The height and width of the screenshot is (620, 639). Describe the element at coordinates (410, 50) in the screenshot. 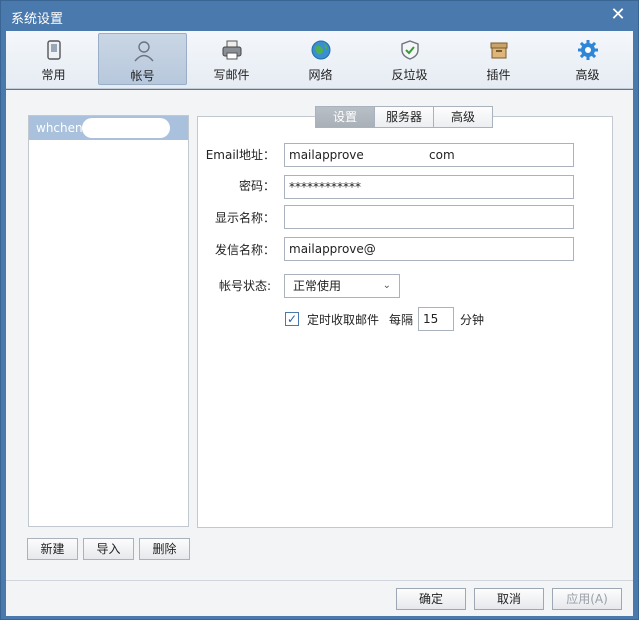

I see `shield-icon` at that location.